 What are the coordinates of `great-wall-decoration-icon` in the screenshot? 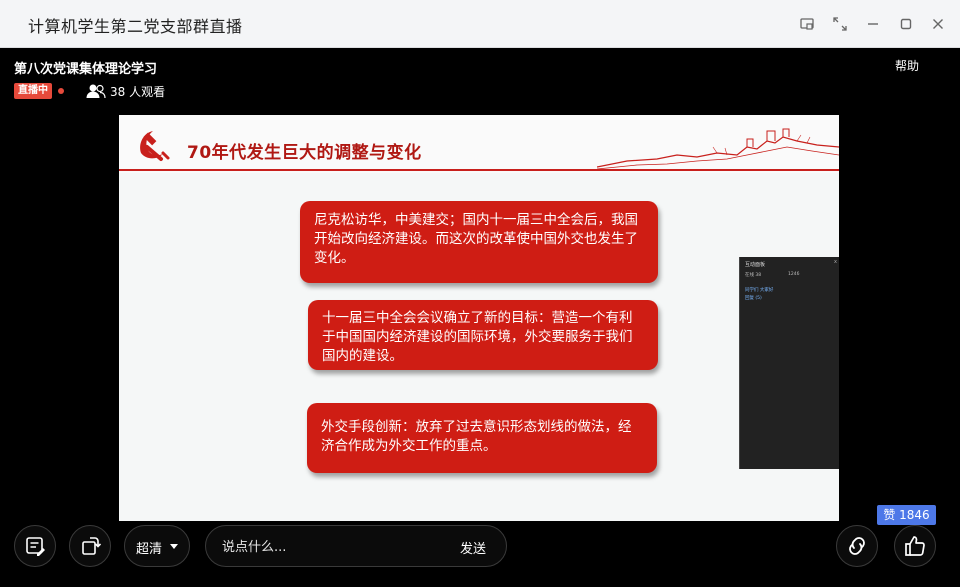 It's located at (717, 147).